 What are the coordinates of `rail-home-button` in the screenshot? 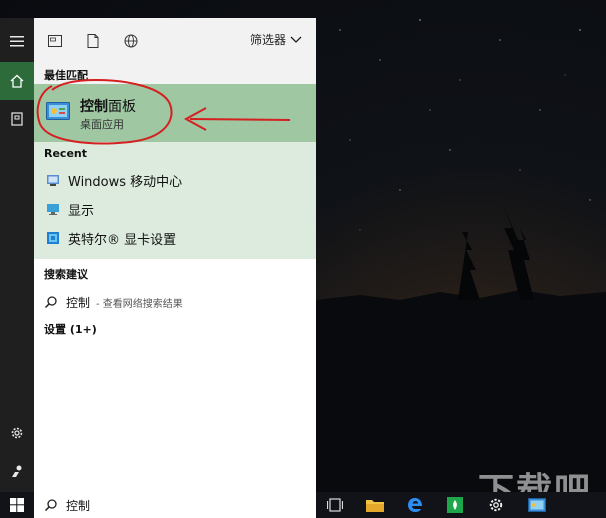 It's located at (17, 81).